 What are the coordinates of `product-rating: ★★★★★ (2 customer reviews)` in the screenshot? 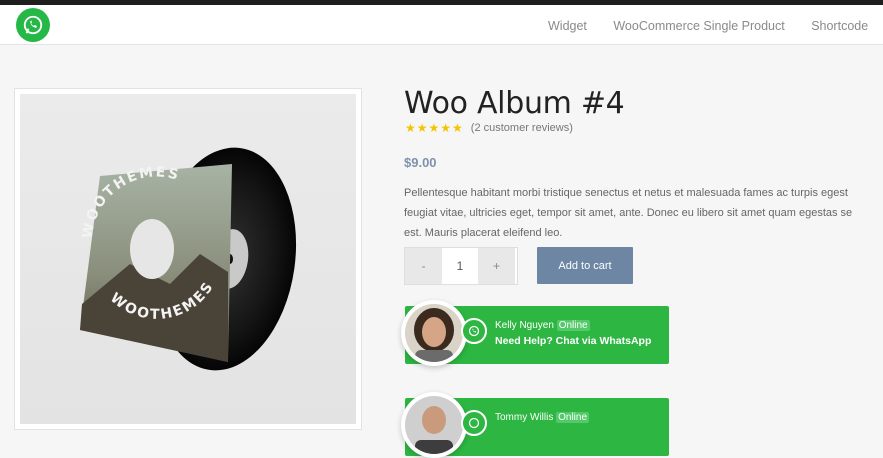 It's located at (489, 128).